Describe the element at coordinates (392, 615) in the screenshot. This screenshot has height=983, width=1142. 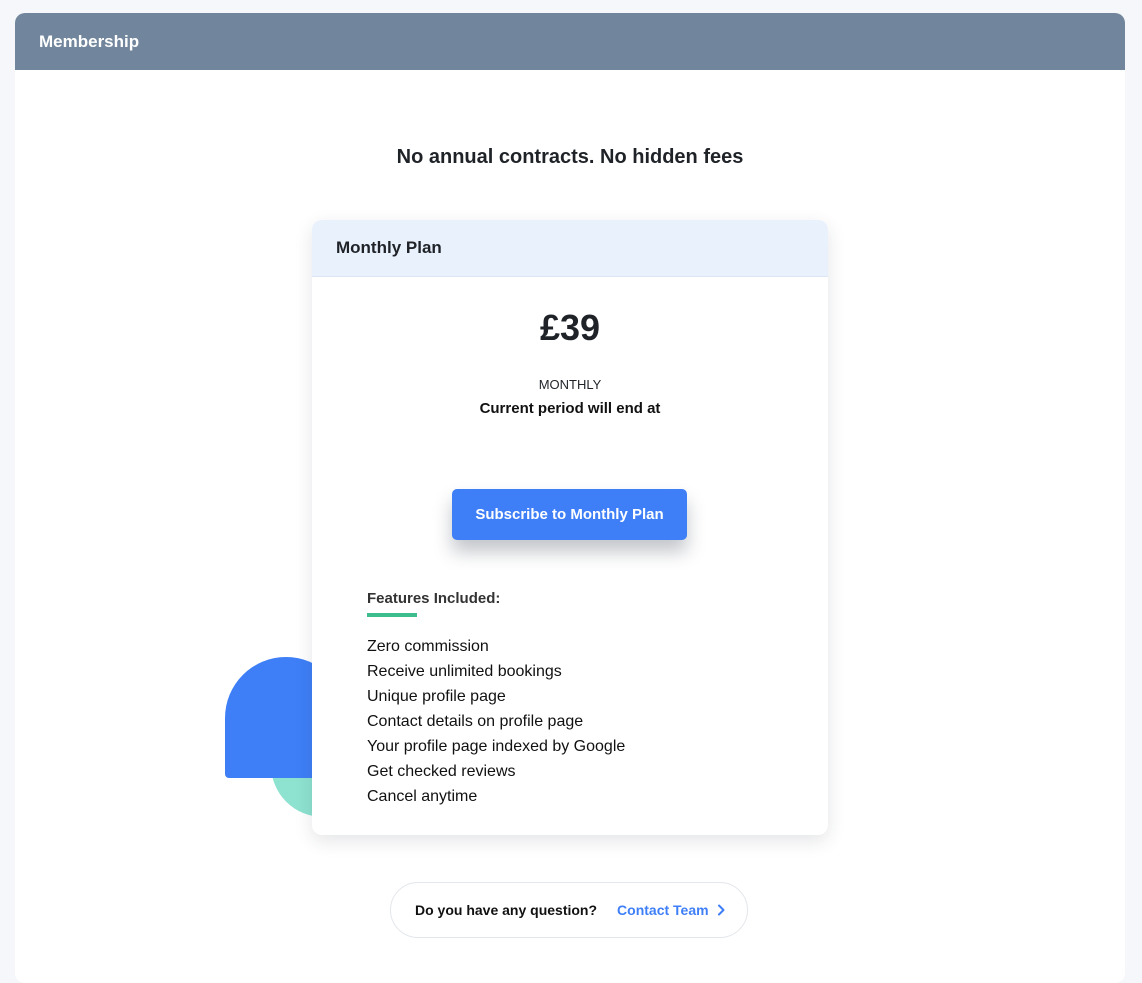
I see `features-title-underline` at that location.